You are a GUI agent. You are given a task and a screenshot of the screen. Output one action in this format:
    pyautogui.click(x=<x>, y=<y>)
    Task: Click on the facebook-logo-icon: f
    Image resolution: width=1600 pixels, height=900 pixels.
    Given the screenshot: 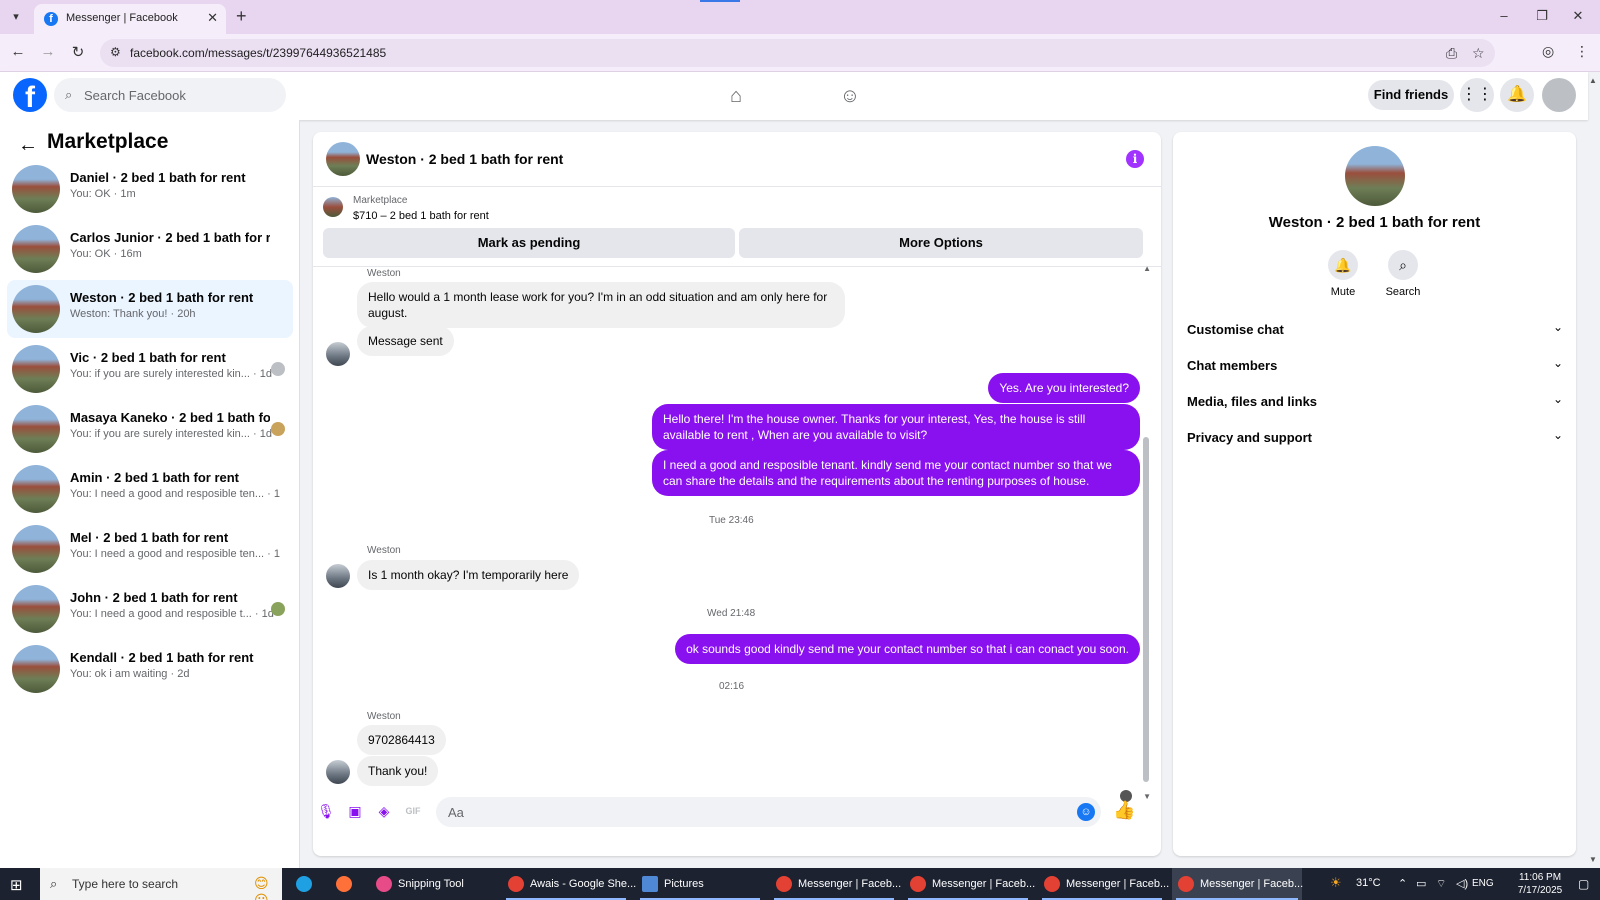 What is the action you would take?
    pyautogui.click(x=30, y=95)
    